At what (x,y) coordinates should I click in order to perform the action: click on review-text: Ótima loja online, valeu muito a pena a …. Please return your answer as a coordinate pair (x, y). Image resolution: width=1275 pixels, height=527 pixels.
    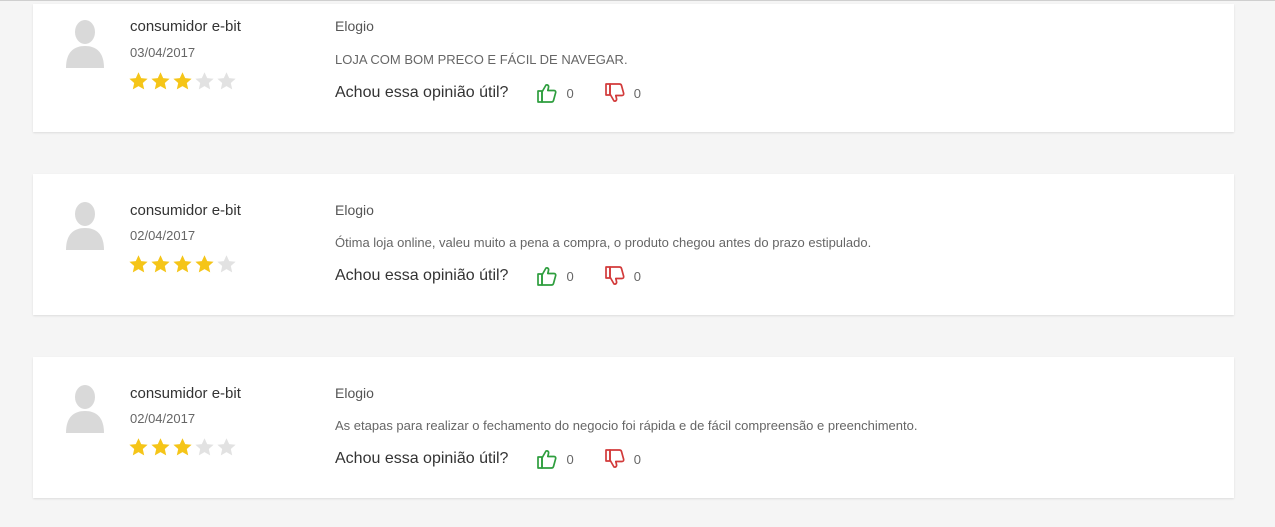
    Looking at the image, I should click on (603, 242).